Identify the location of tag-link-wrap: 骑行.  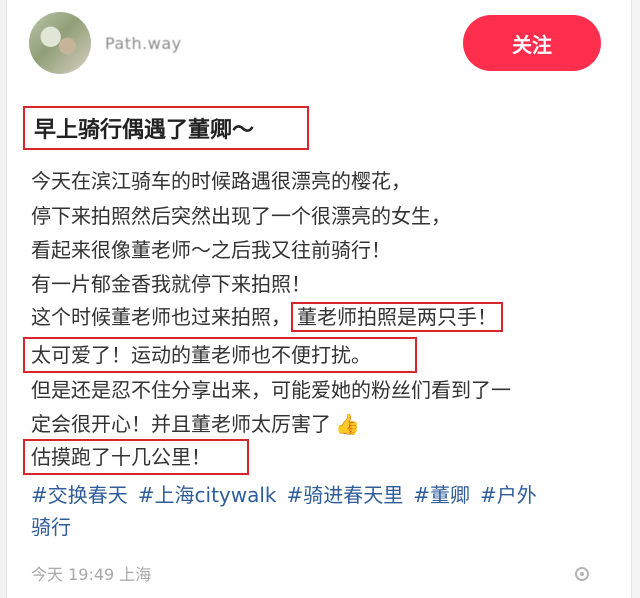
(51, 527).